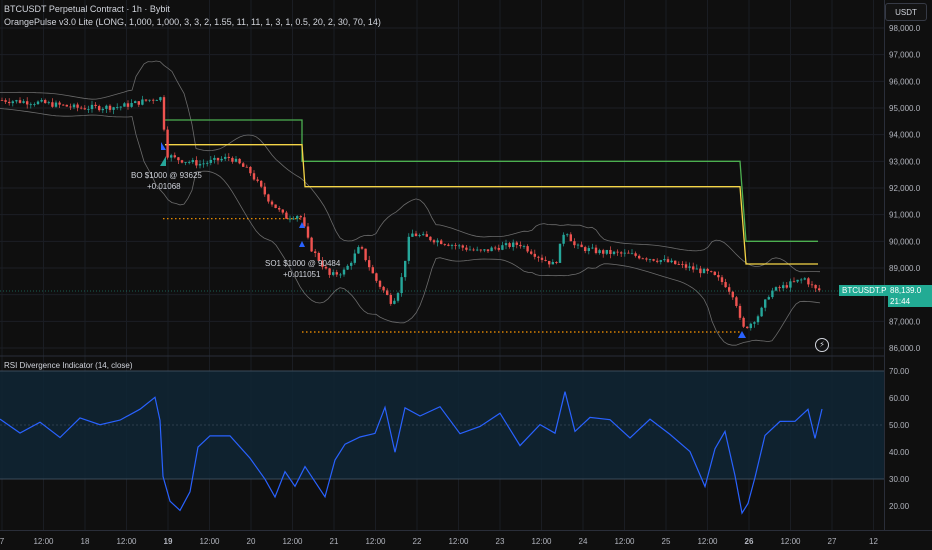 This screenshot has height=550, width=932. I want to click on price-tick-label: 86,000.0, so click(905, 348).